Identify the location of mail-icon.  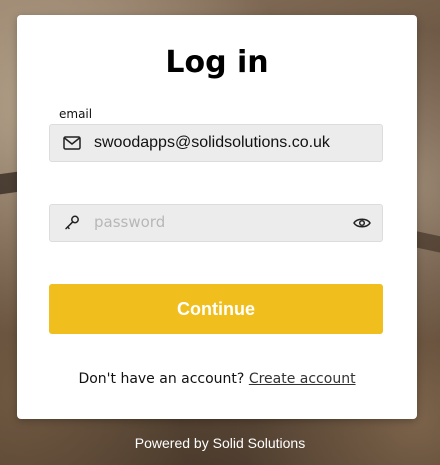
(72, 143).